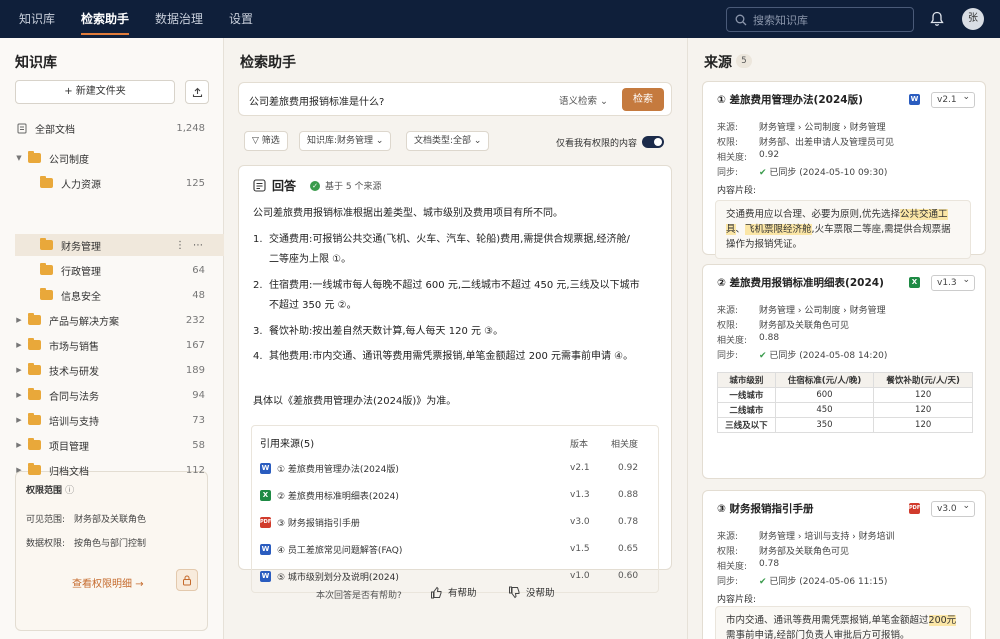 The width and height of the screenshot is (1000, 639). What do you see at coordinates (973, 19) in the screenshot?
I see `user-avatar: 张` at bounding box center [973, 19].